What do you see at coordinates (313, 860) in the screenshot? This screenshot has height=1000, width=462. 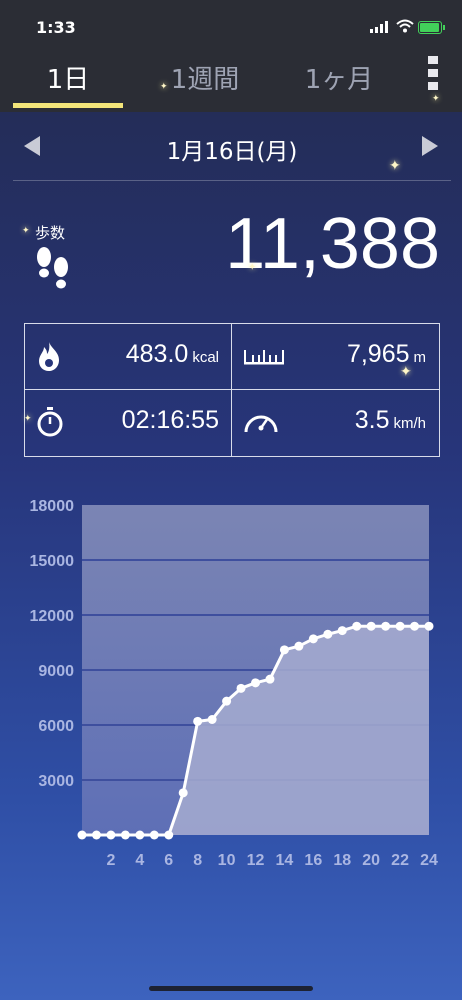 I see `x-tick-label: 16` at bounding box center [313, 860].